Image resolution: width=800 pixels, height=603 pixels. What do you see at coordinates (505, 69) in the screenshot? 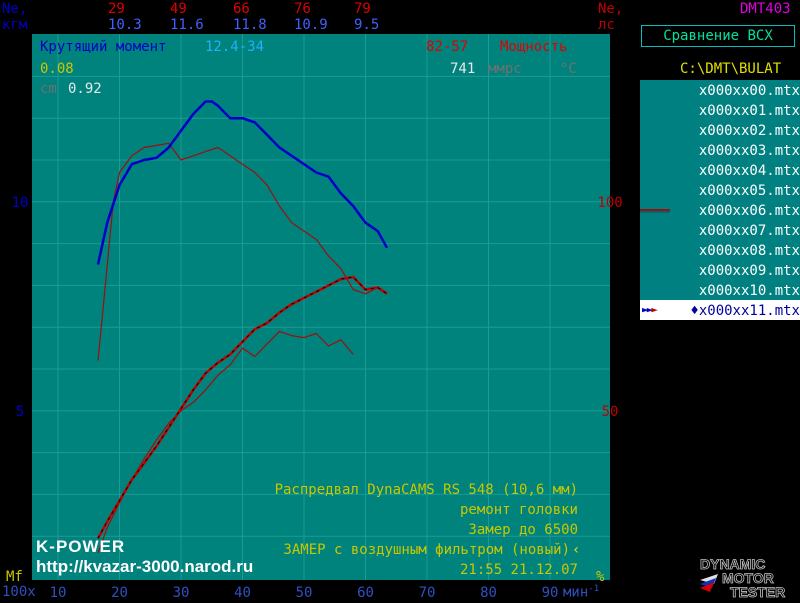
I see `pressure-unit: ммрс` at bounding box center [505, 69].